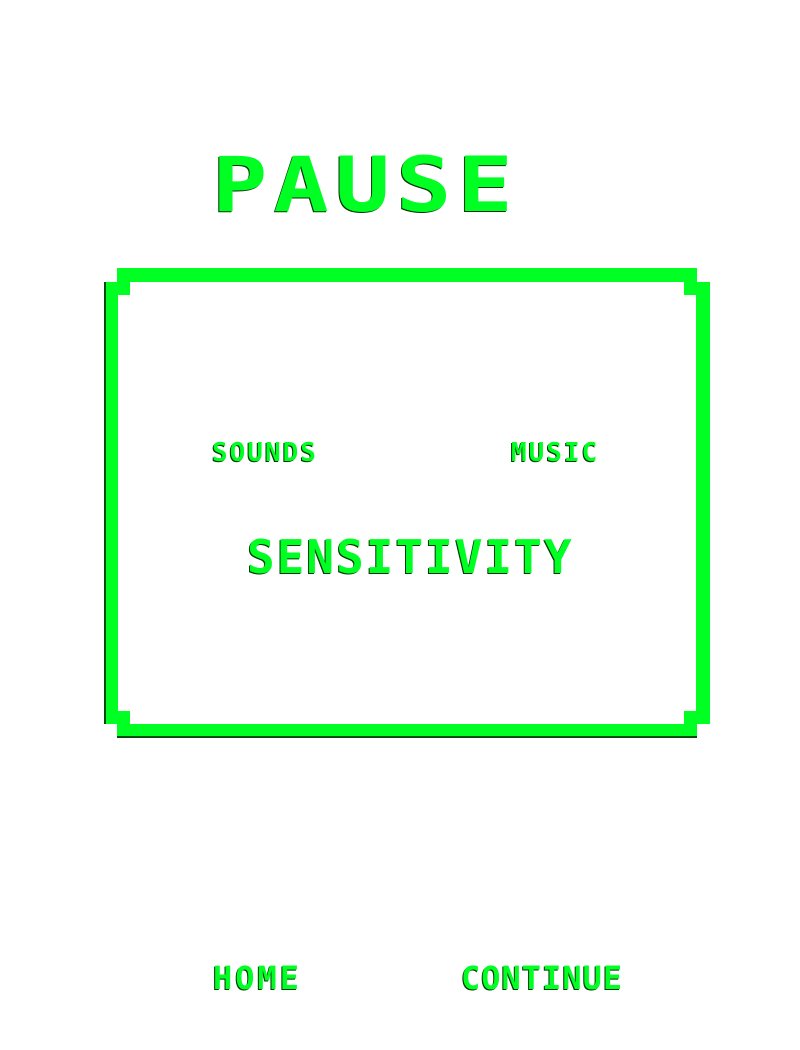 Image resolution: width=800 pixels, height=1050 pixels. Describe the element at coordinates (542, 978) in the screenshot. I see `continue-button: CONTINUE` at that location.